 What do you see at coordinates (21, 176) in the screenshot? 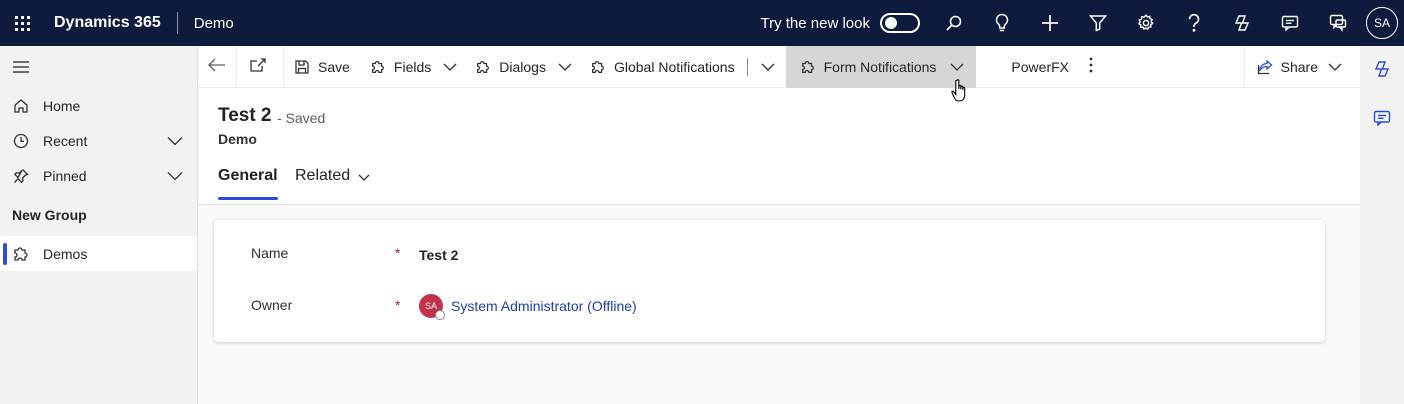
I see `pin-icon` at bounding box center [21, 176].